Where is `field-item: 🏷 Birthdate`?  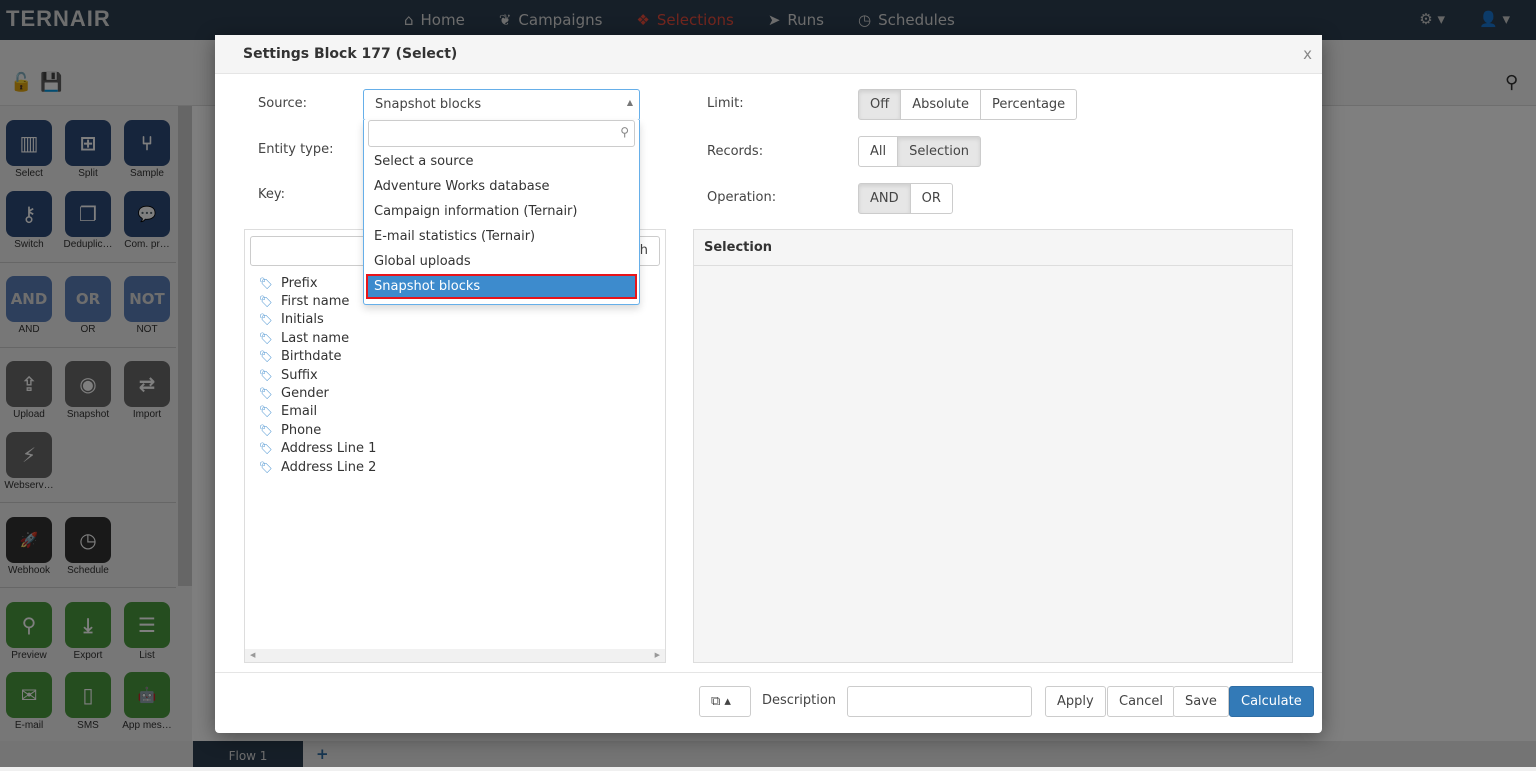 field-item: 🏷 Birthdate is located at coordinates (317, 357).